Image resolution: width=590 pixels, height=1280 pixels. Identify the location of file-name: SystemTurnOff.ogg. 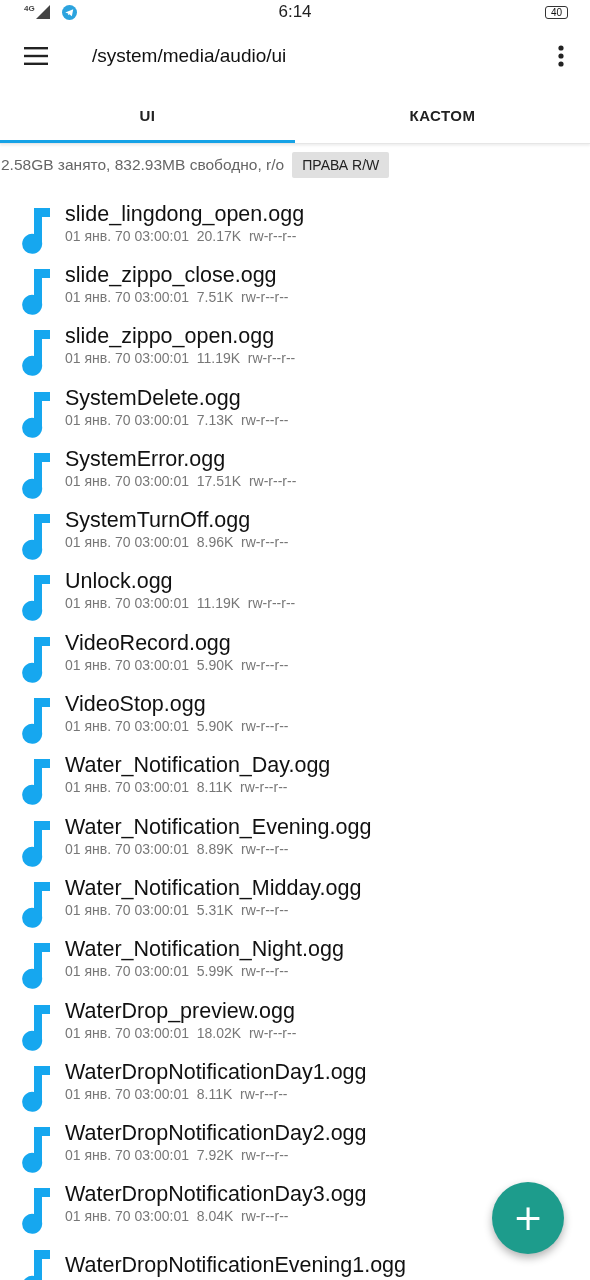
(177, 520).